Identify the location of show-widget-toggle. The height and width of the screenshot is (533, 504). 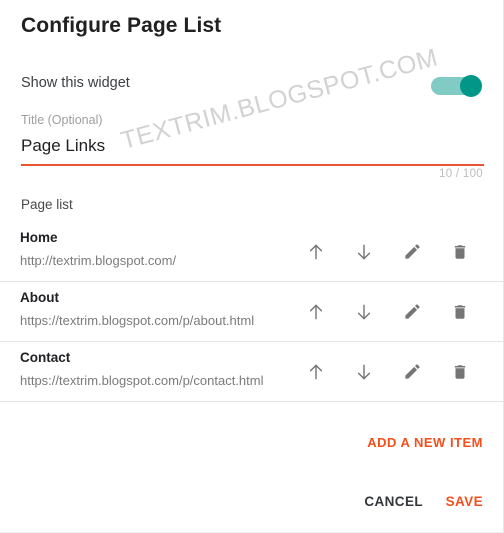
(457, 86).